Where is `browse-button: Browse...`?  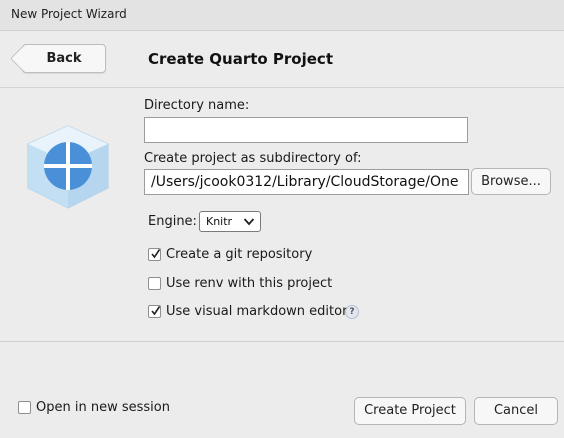
browse-button: Browse... is located at coordinates (511, 181).